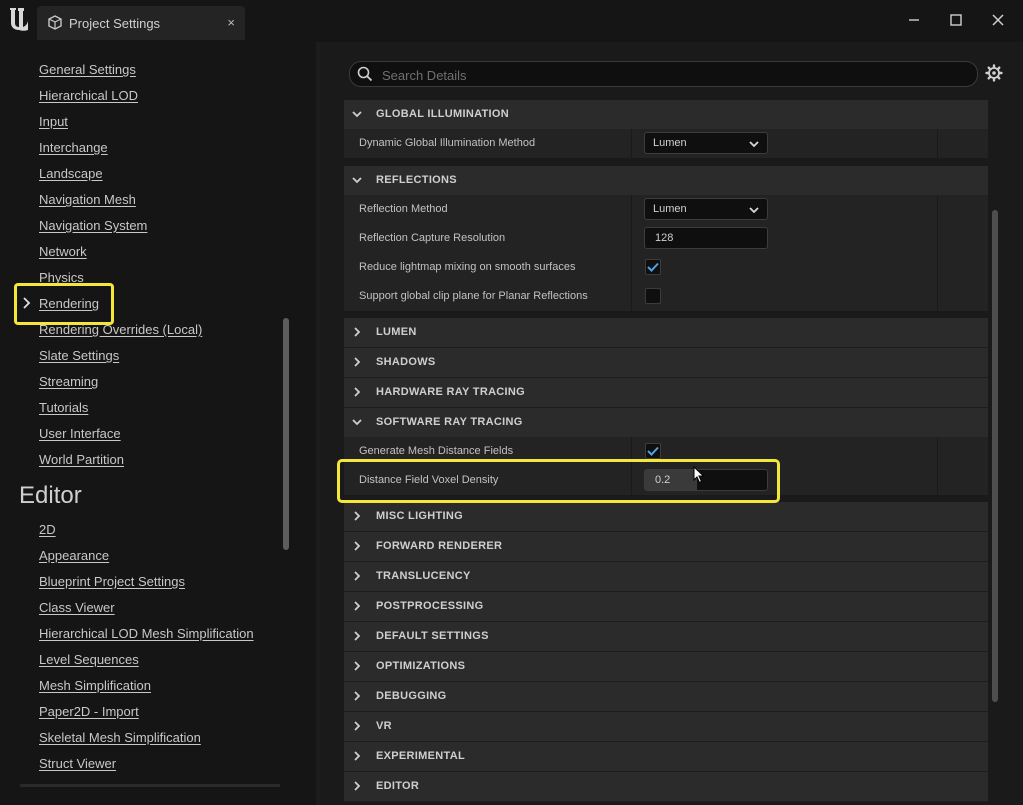  What do you see at coordinates (115, 23) in the screenshot?
I see `tab-title: Project Settings` at bounding box center [115, 23].